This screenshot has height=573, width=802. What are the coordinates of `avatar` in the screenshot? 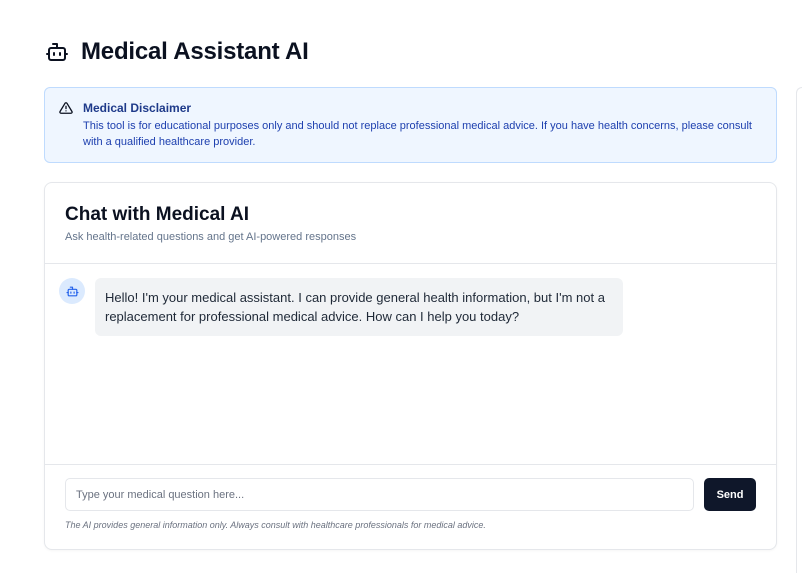 It's located at (72, 291).